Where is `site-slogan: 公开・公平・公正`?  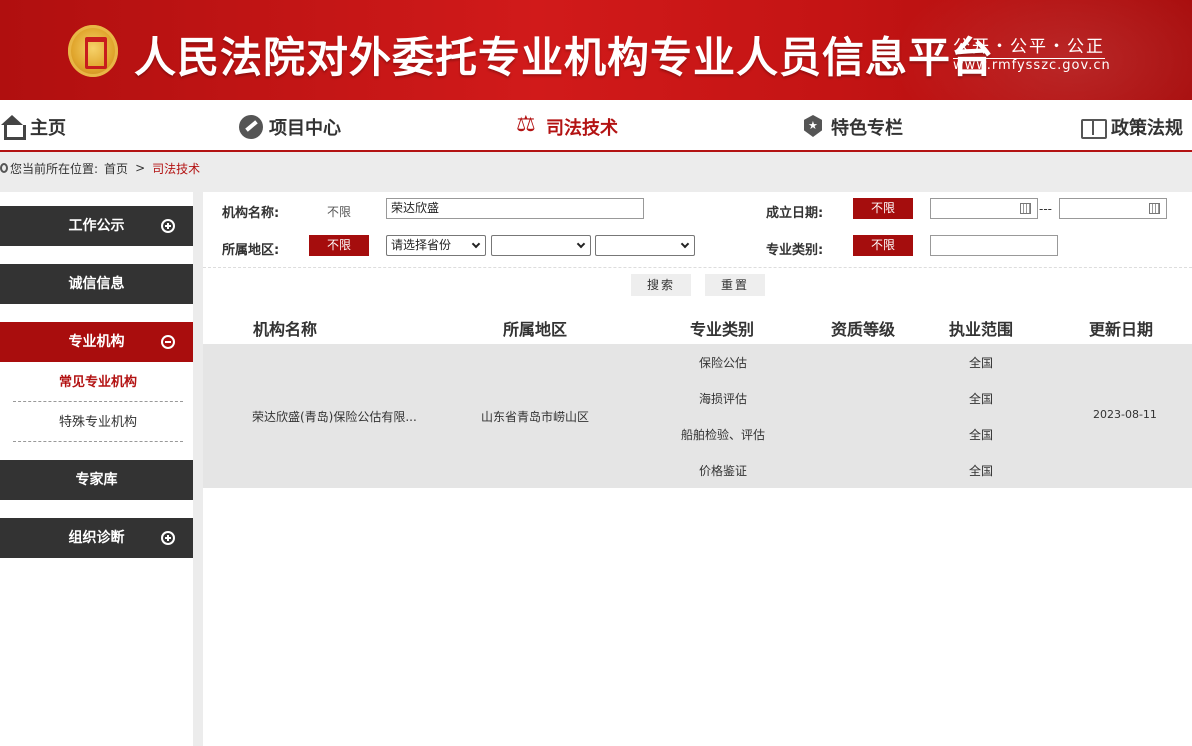
site-slogan: 公开・公平・公正 is located at coordinates (1029, 45).